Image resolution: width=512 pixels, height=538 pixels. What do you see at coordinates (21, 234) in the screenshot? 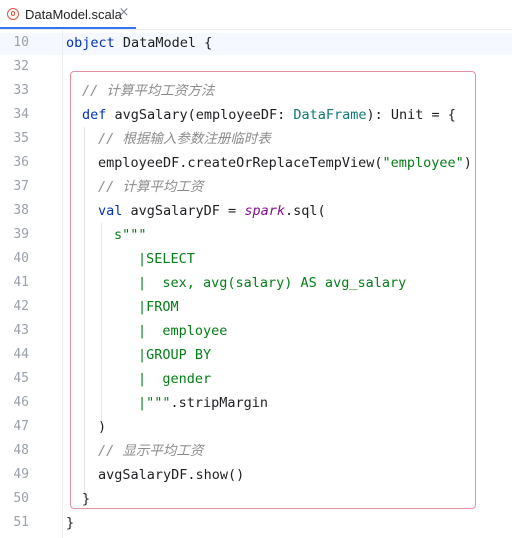
I see `line-number: 39` at bounding box center [21, 234].